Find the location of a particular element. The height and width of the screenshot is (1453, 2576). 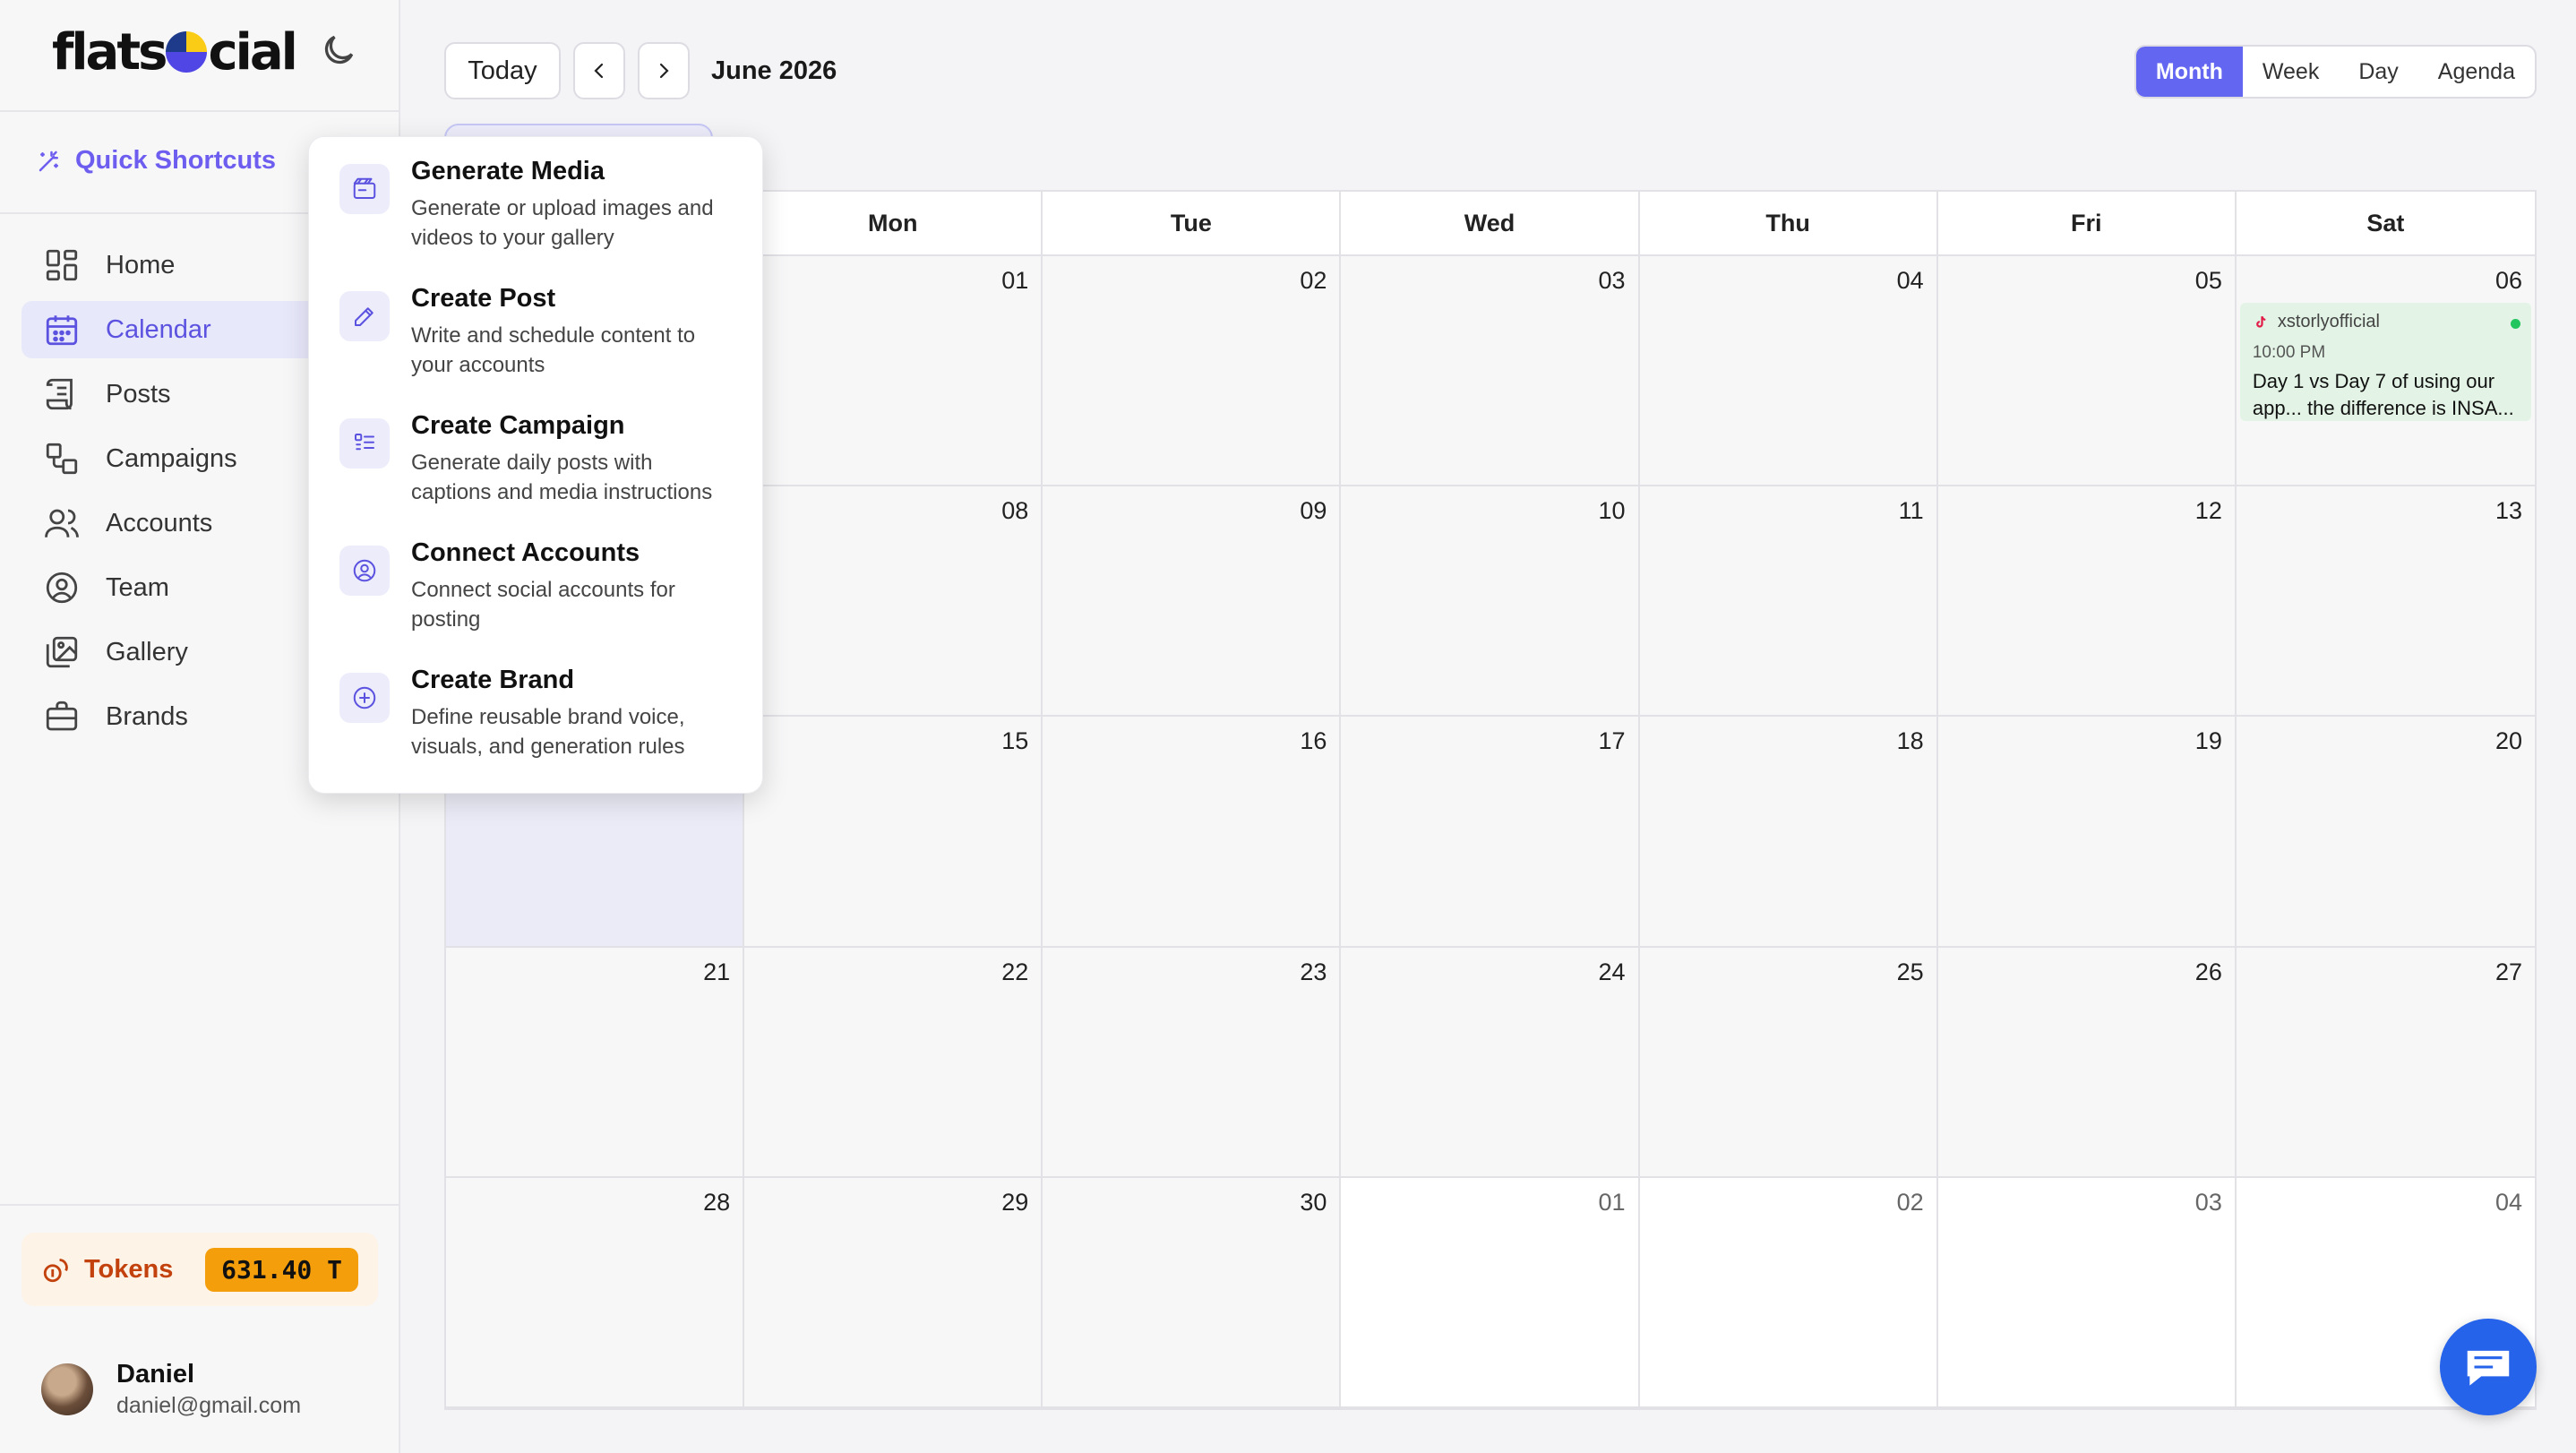

day-cell: 26 is located at coordinates (2087, 1063).